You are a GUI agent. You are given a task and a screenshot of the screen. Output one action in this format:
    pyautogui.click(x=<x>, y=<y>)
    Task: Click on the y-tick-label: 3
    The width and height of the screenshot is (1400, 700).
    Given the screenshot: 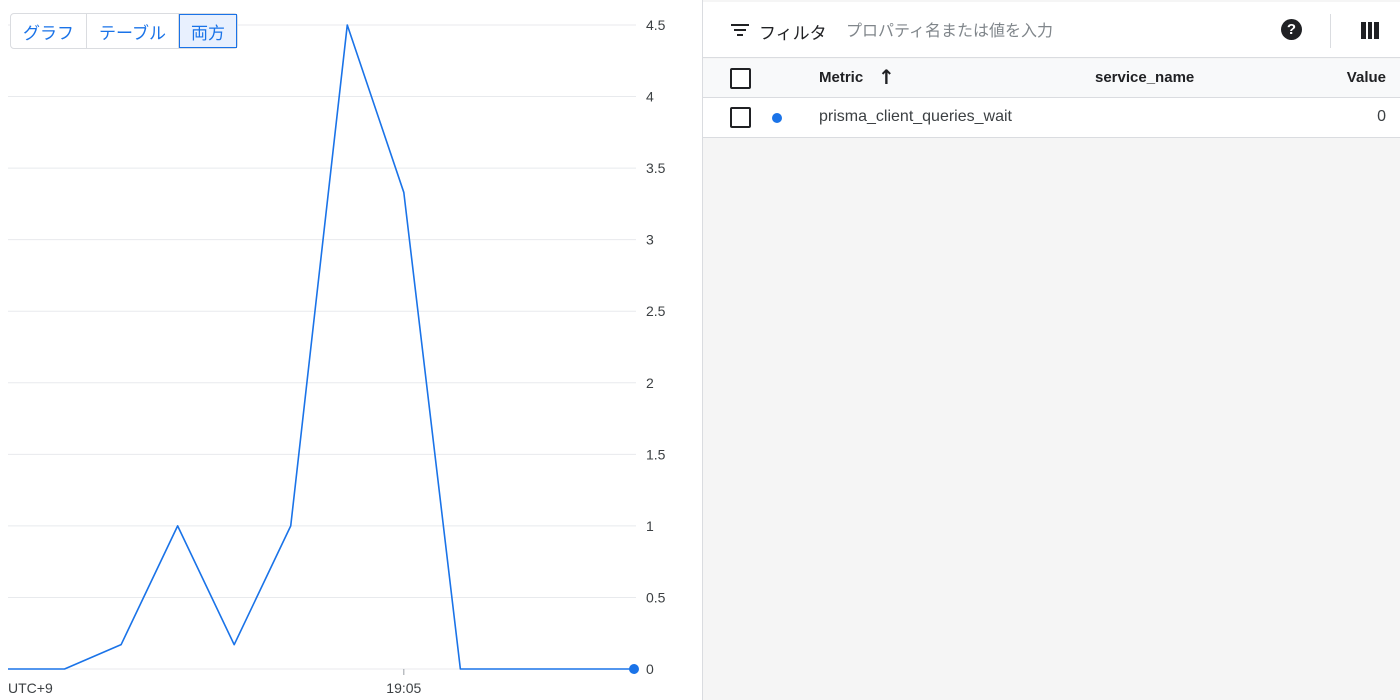 What is the action you would take?
    pyautogui.click(x=650, y=240)
    